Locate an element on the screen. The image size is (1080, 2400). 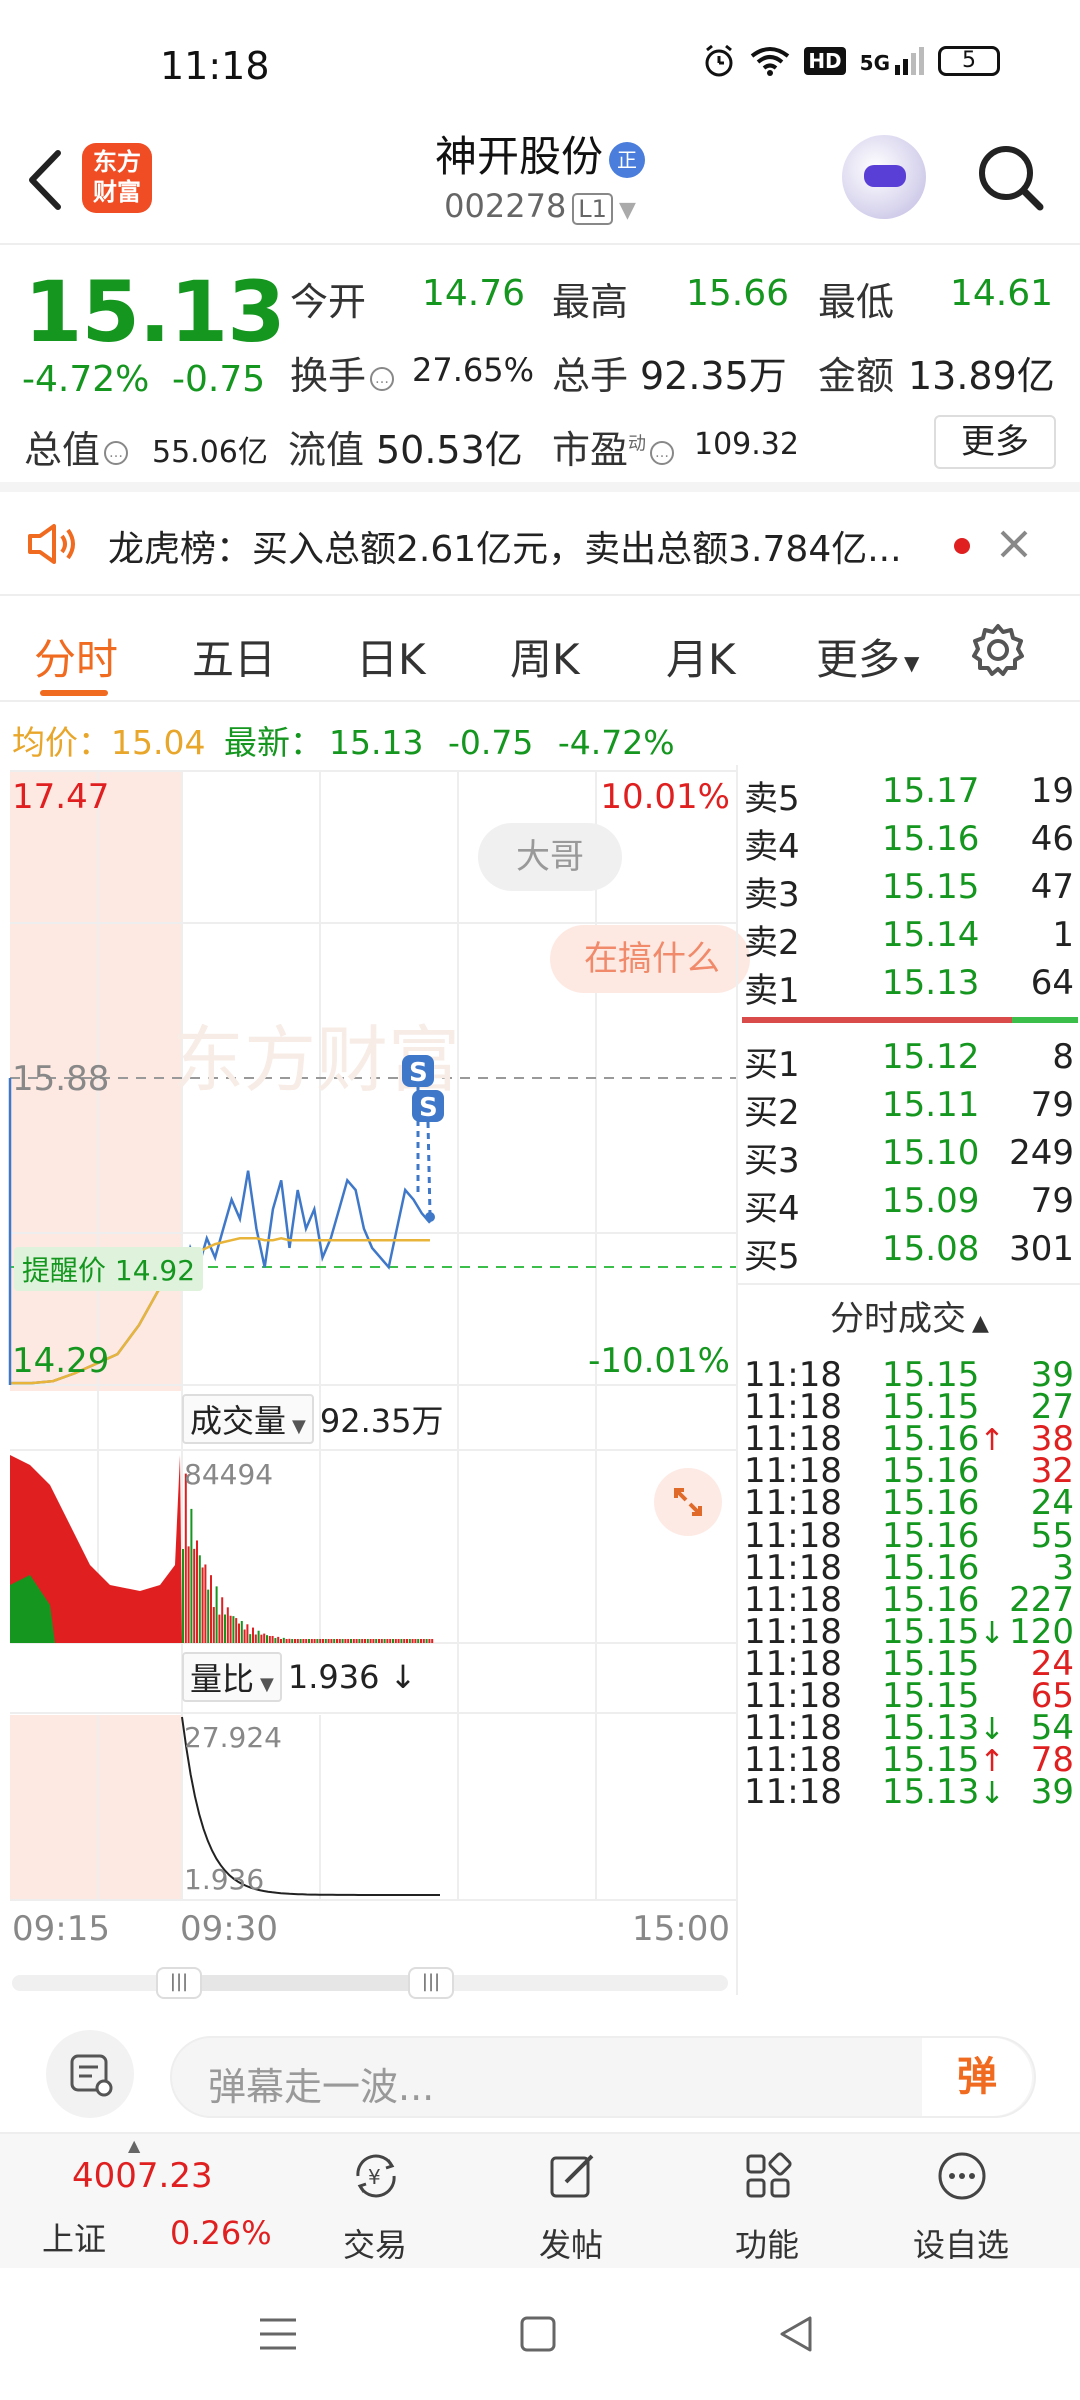
time-axis-close: 15:00 is located at coordinates (681, 1929).